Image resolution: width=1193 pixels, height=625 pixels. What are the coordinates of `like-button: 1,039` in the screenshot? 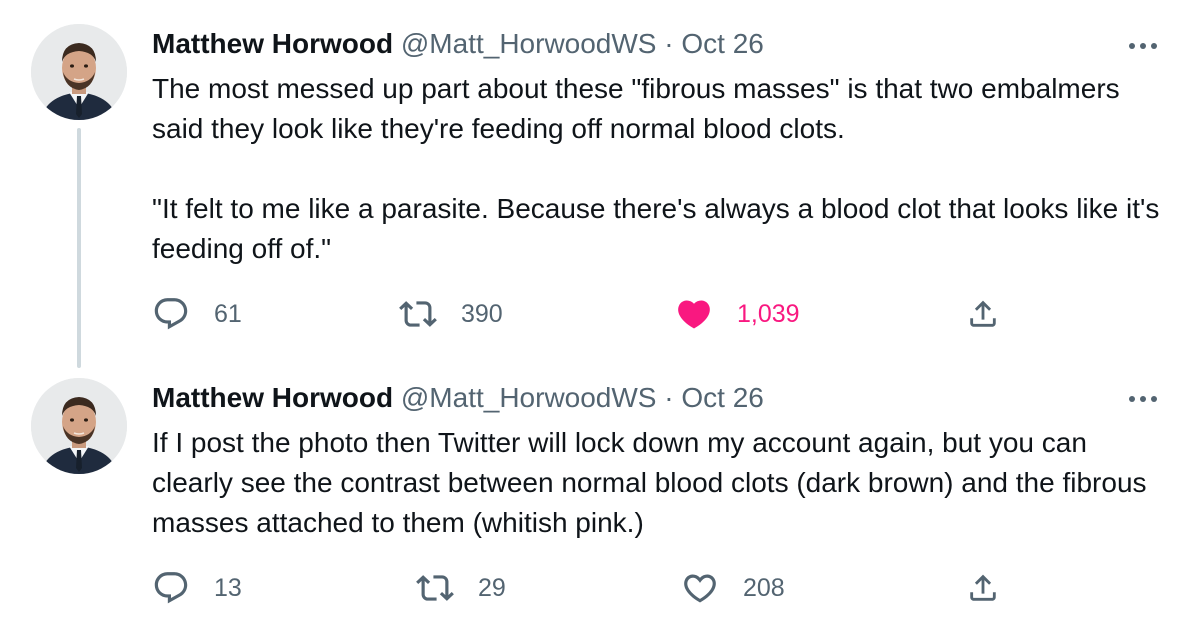 It's located at (737, 314).